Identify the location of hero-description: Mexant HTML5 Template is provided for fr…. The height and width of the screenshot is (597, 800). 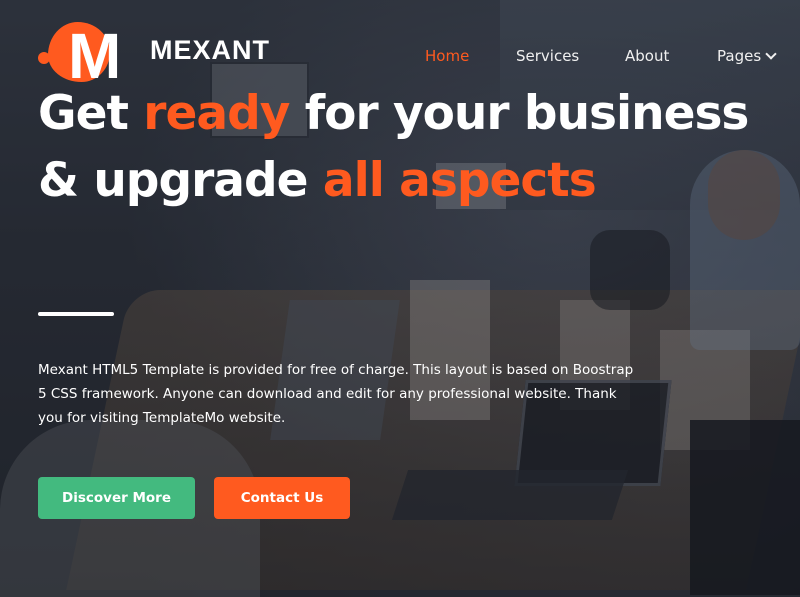
(336, 394).